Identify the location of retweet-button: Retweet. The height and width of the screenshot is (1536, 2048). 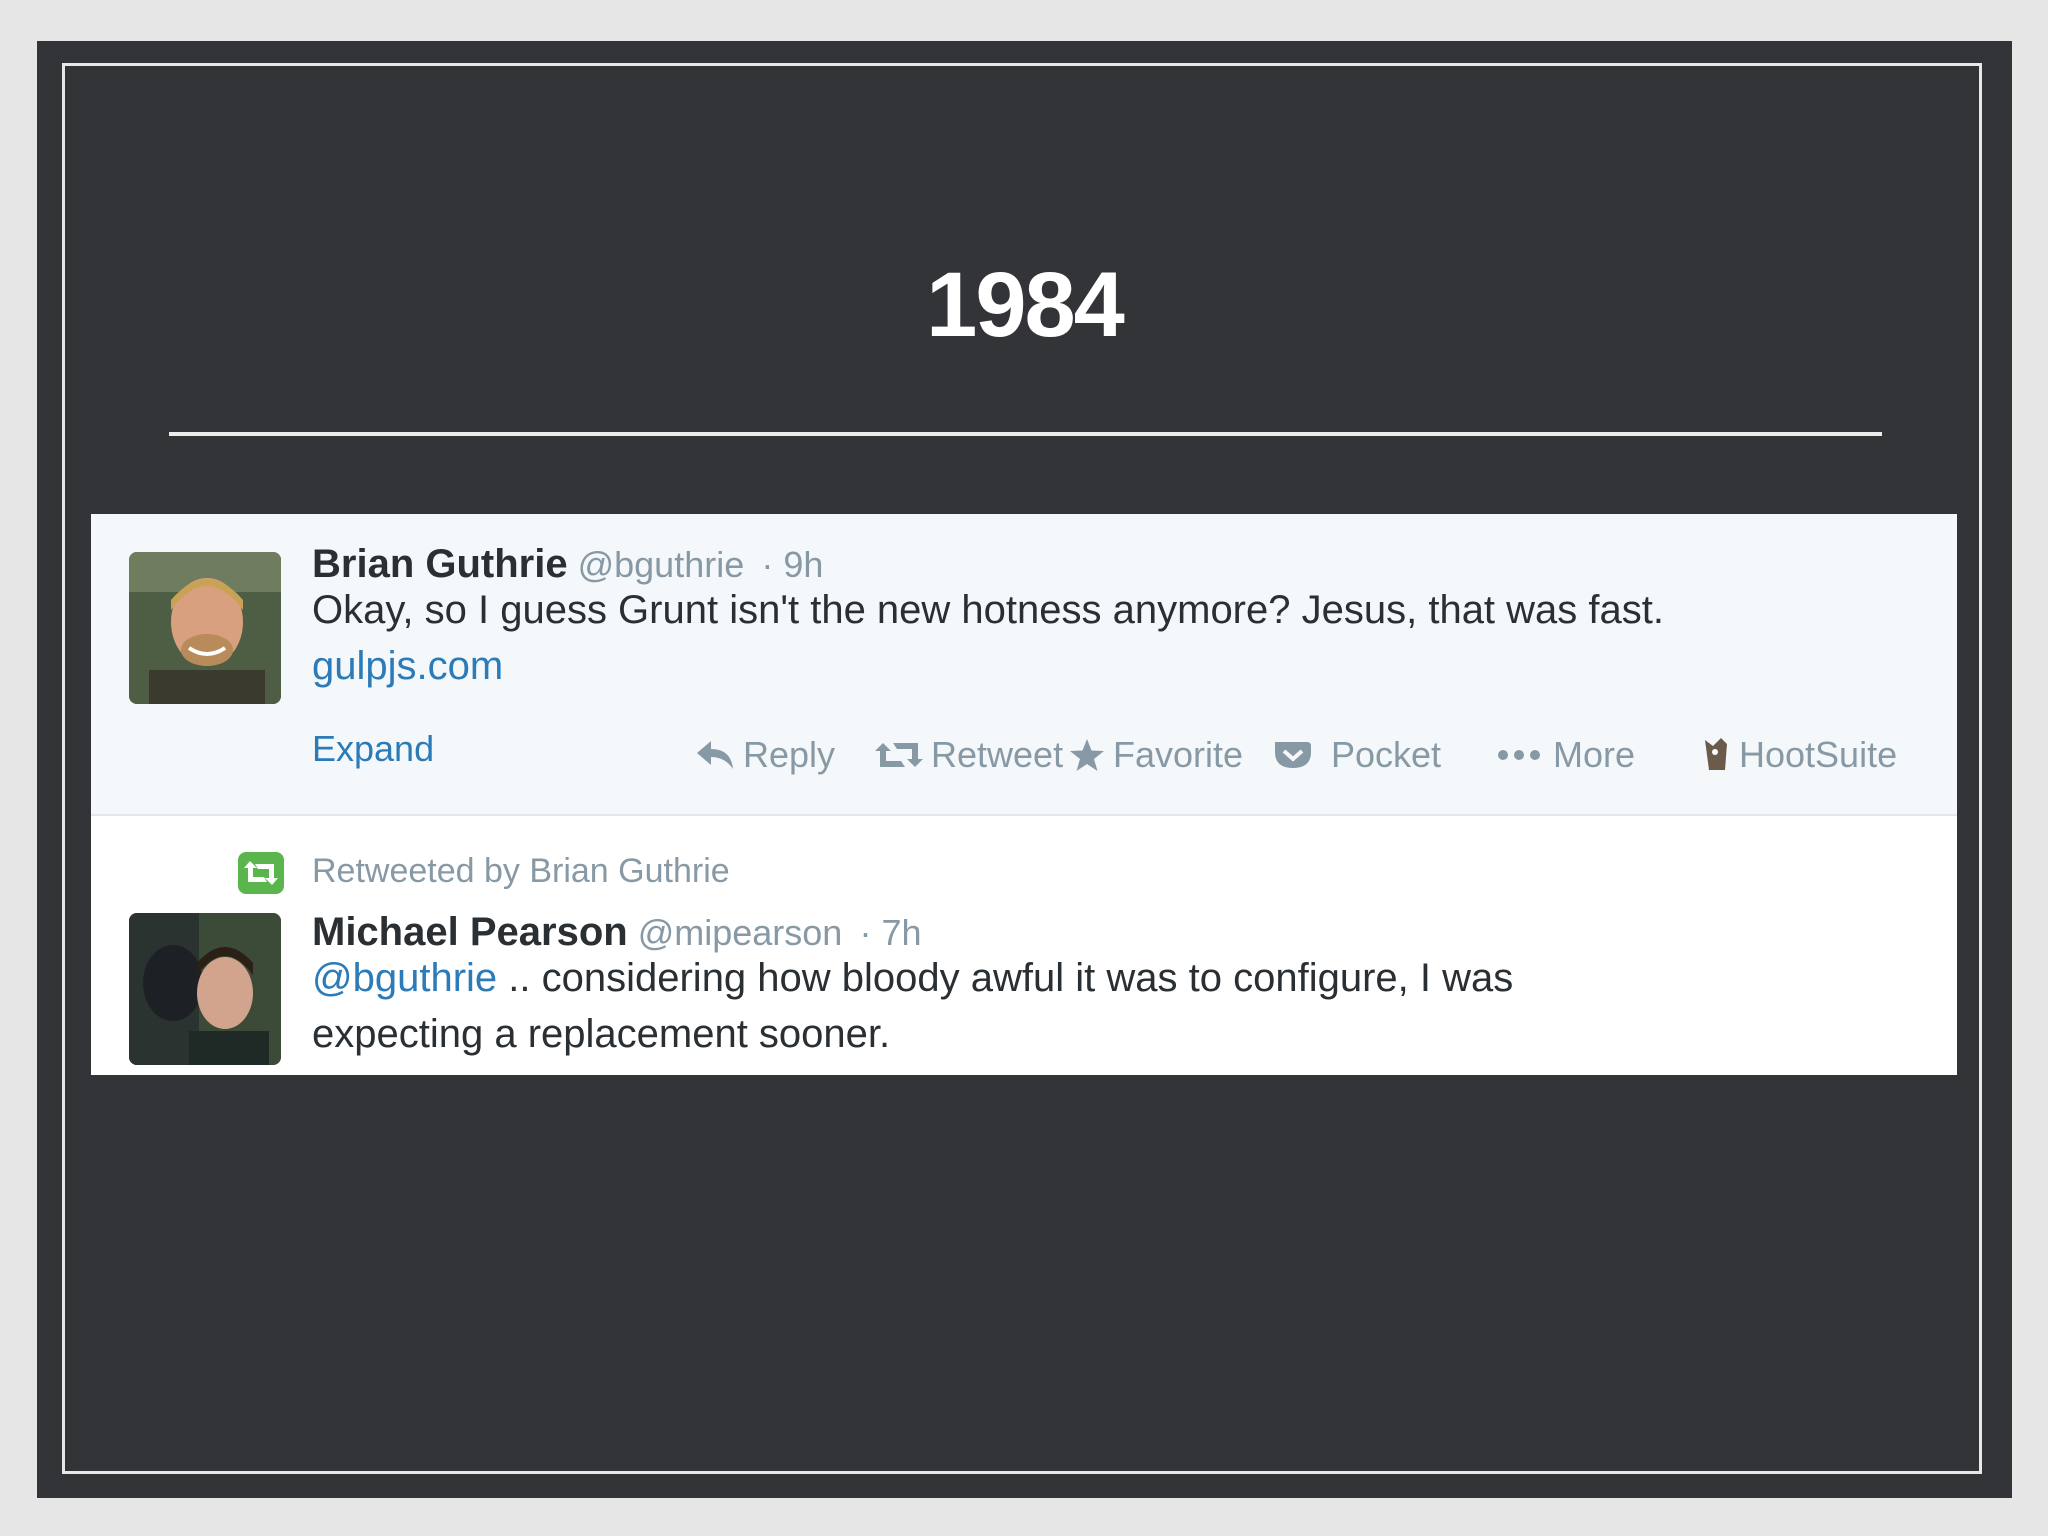
(969, 755).